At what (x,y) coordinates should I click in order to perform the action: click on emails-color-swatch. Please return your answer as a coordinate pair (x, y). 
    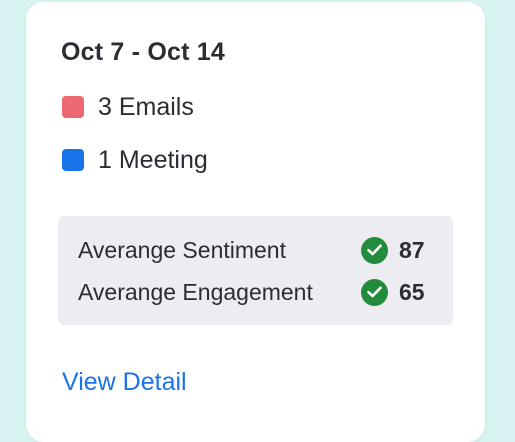
    Looking at the image, I should click on (73, 107).